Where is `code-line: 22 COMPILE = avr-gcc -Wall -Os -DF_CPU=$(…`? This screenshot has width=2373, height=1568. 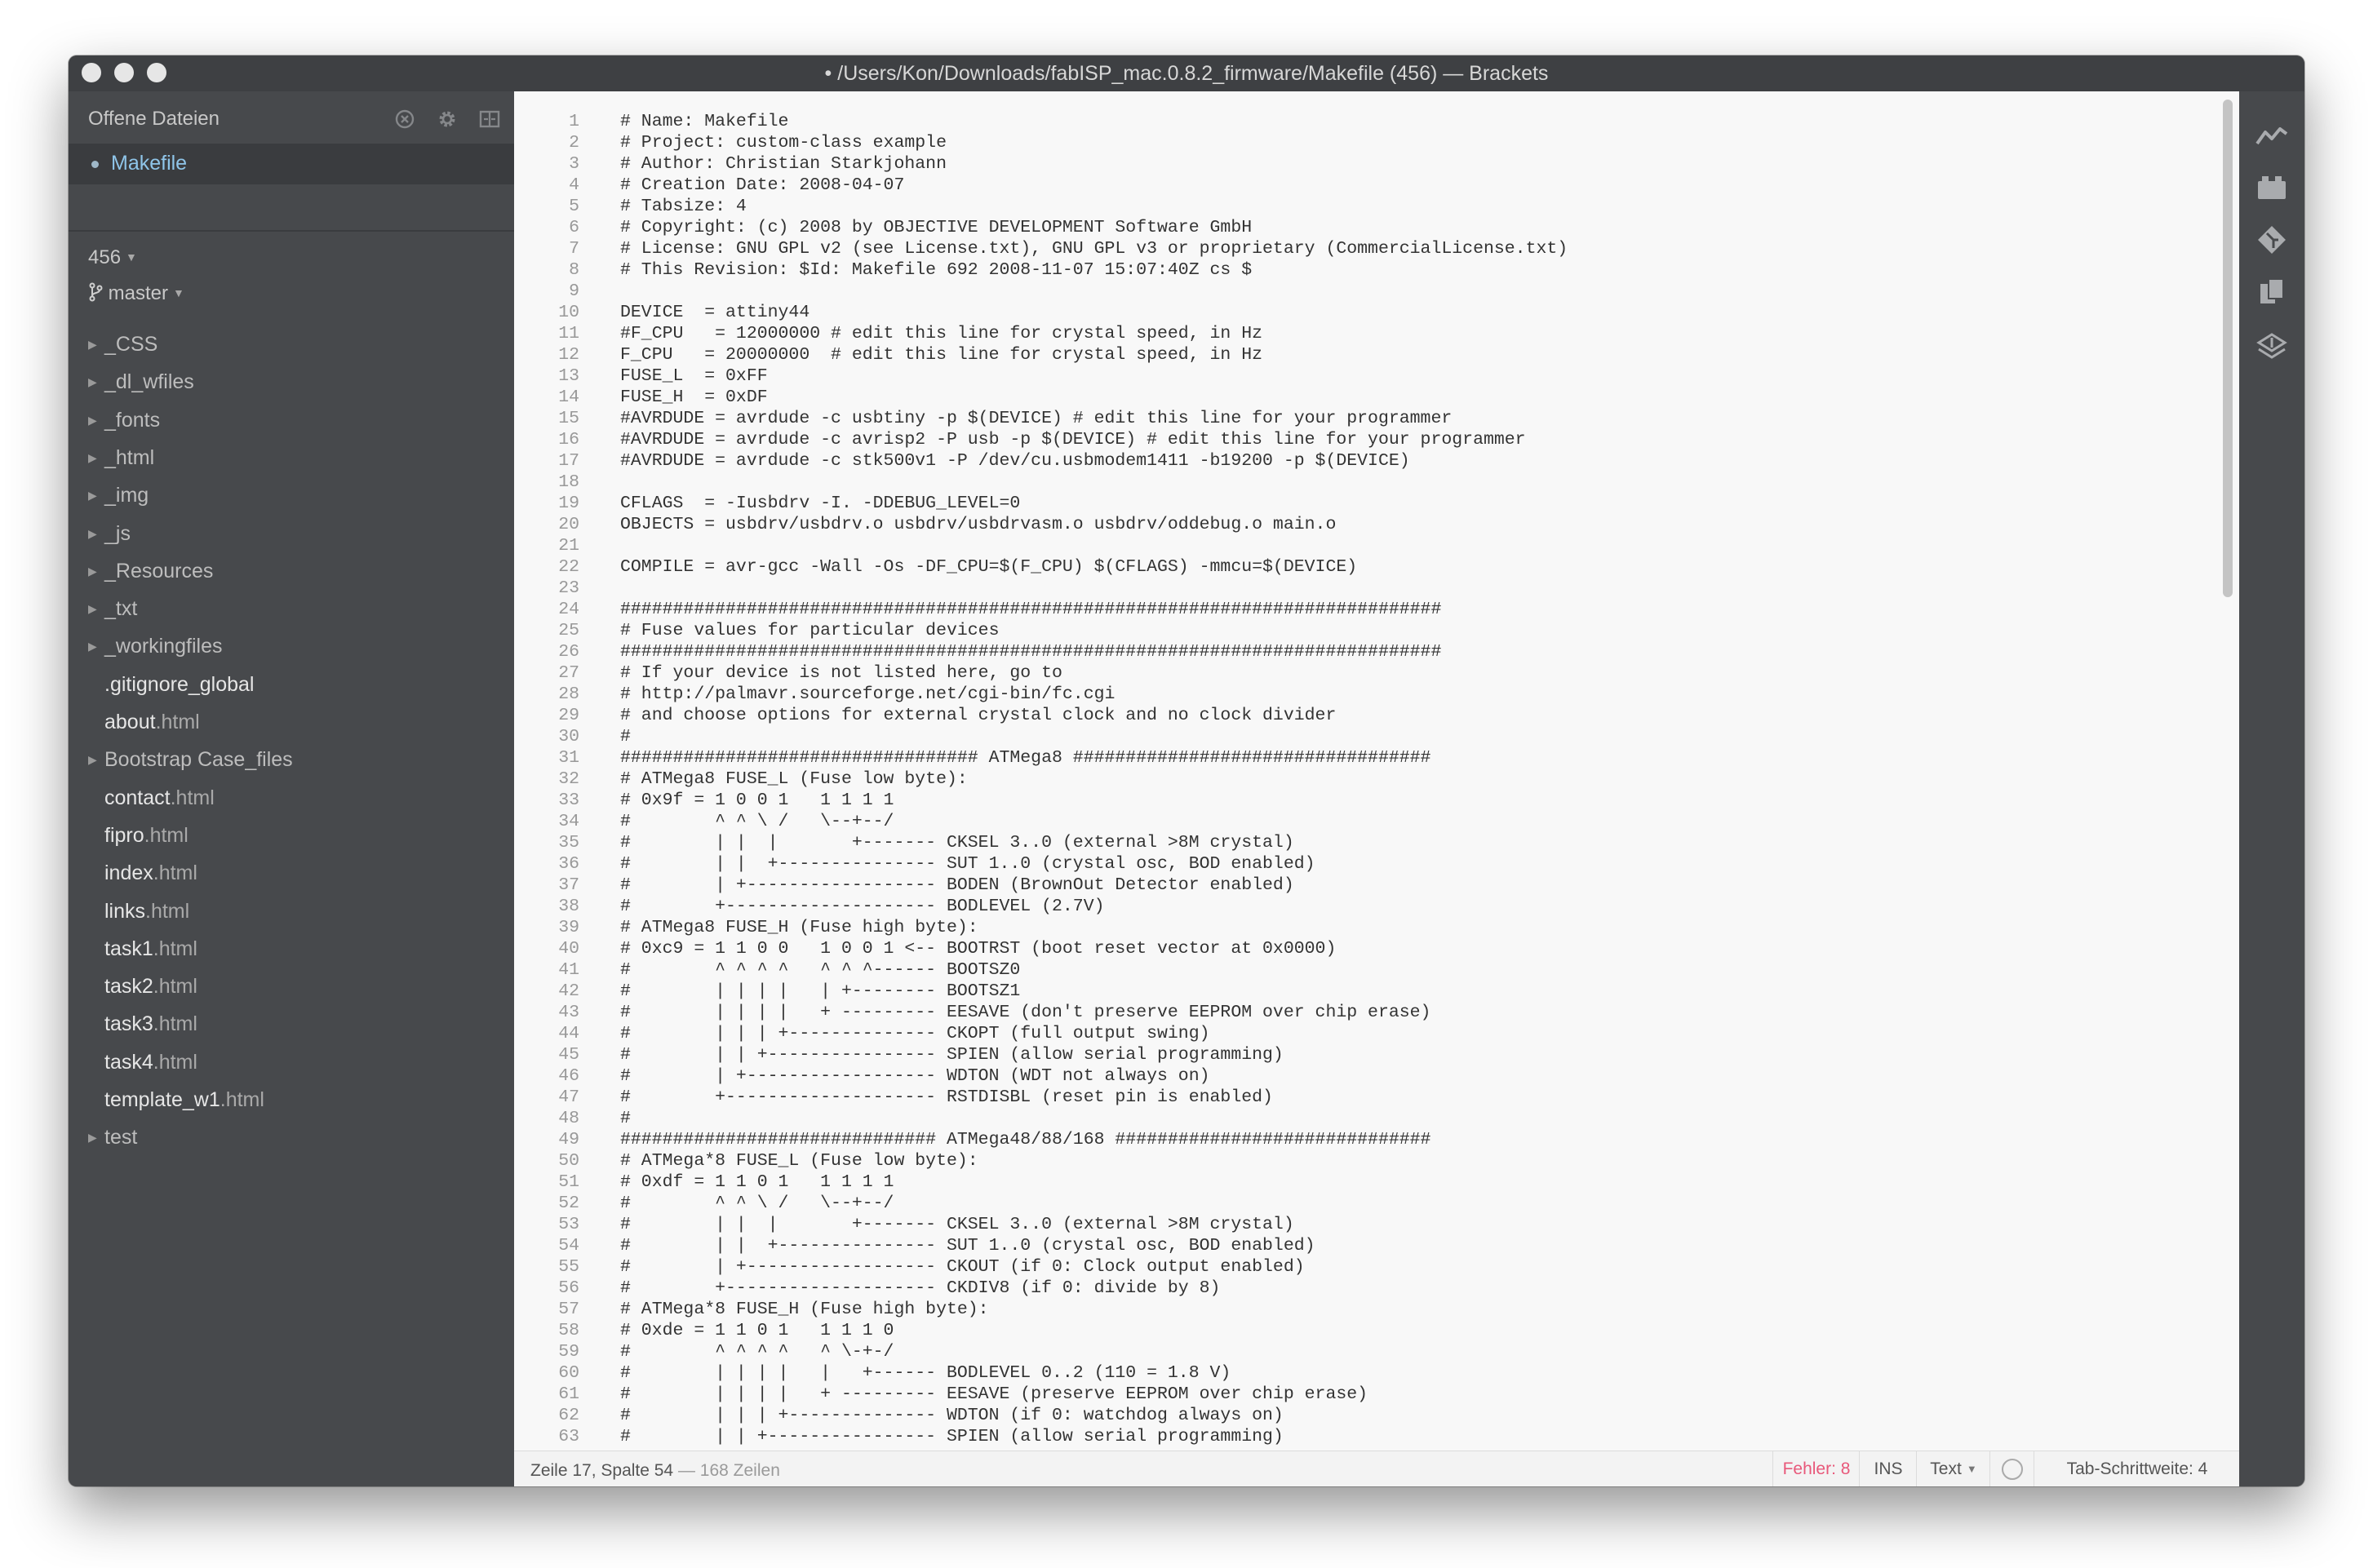
code-line: 22 COMPILE = avr-gcc -Wall -Os -DF_CPU=$(… is located at coordinates (1362, 567).